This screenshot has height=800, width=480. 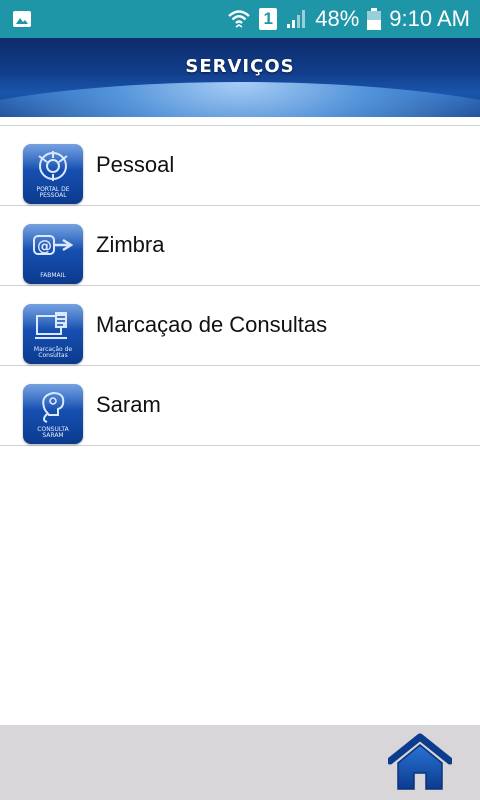 What do you see at coordinates (135, 164) in the screenshot?
I see `list-item-label: Pessoal` at bounding box center [135, 164].